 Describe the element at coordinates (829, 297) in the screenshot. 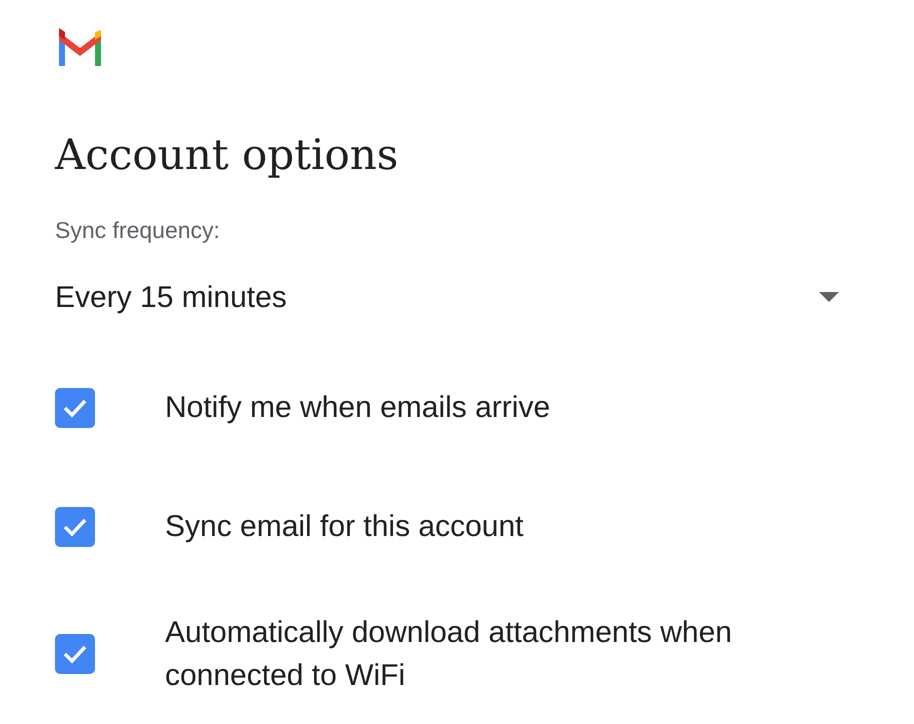

I see `dropdown-caret-icon` at that location.